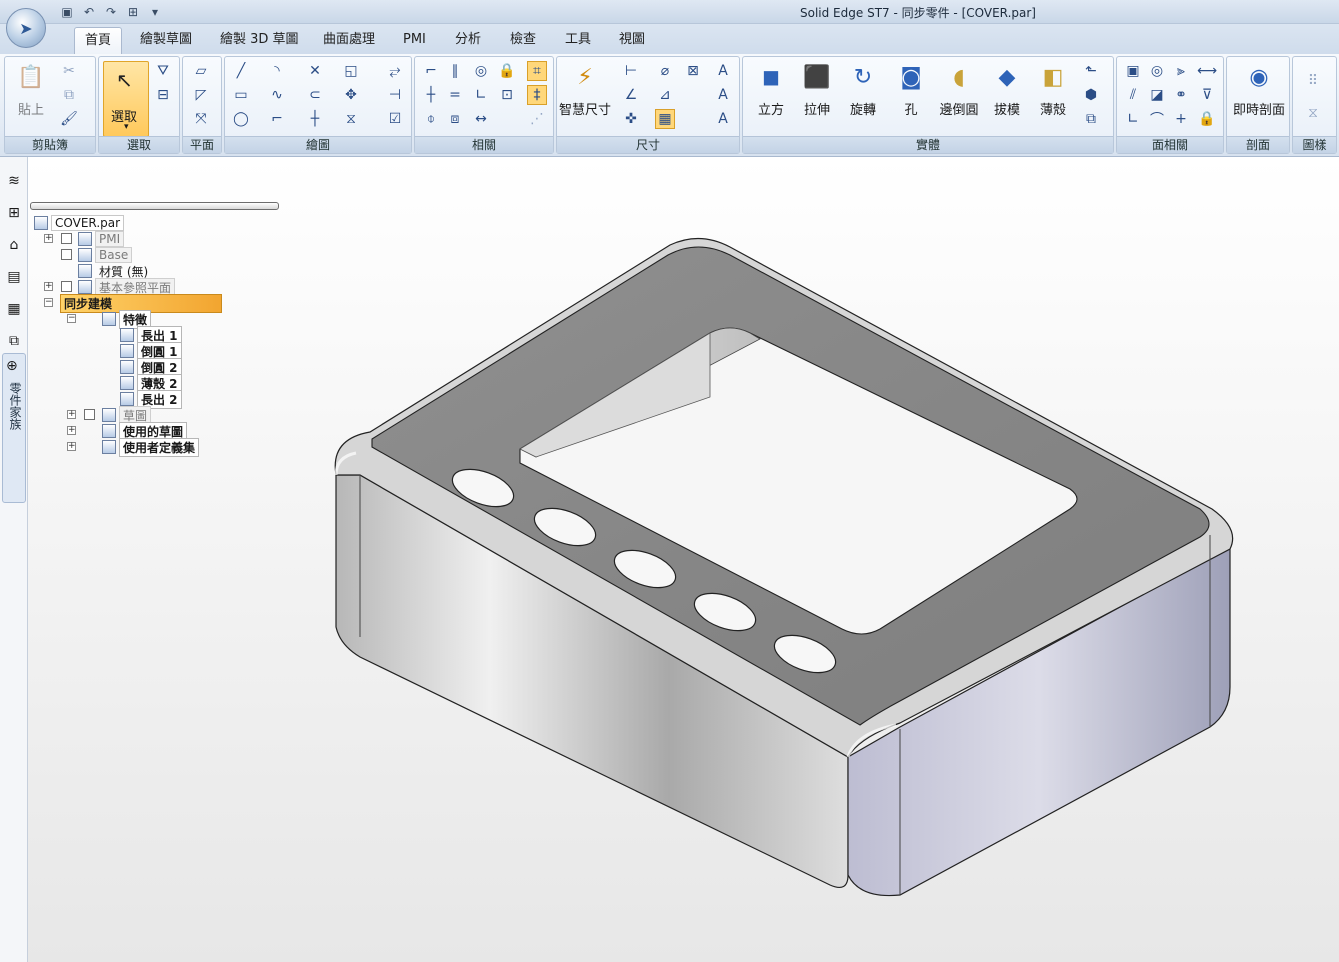 The height and width of the screenshot is (962, 1339). I want to click on tangent-face-icon: ◪, so click(1157, 95).